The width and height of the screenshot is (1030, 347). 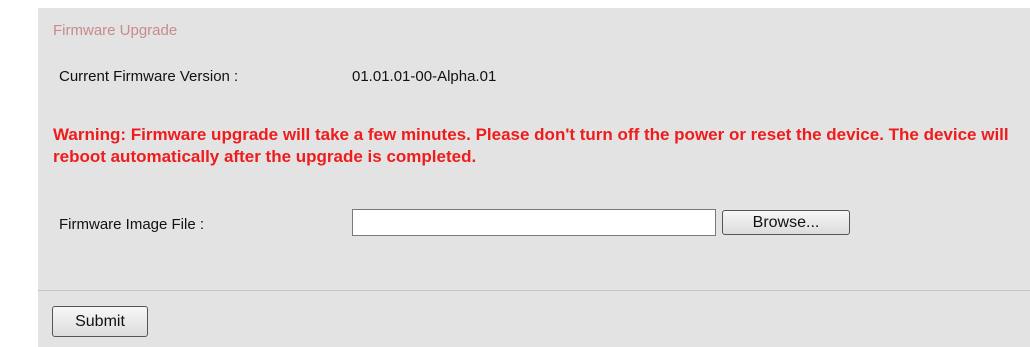 What do you see at coordinates (424, 76) in the screenshot?
I see `current-firmware-version-value: 01.01.01-00-Alpha.01` at bounding box center [424, 76].